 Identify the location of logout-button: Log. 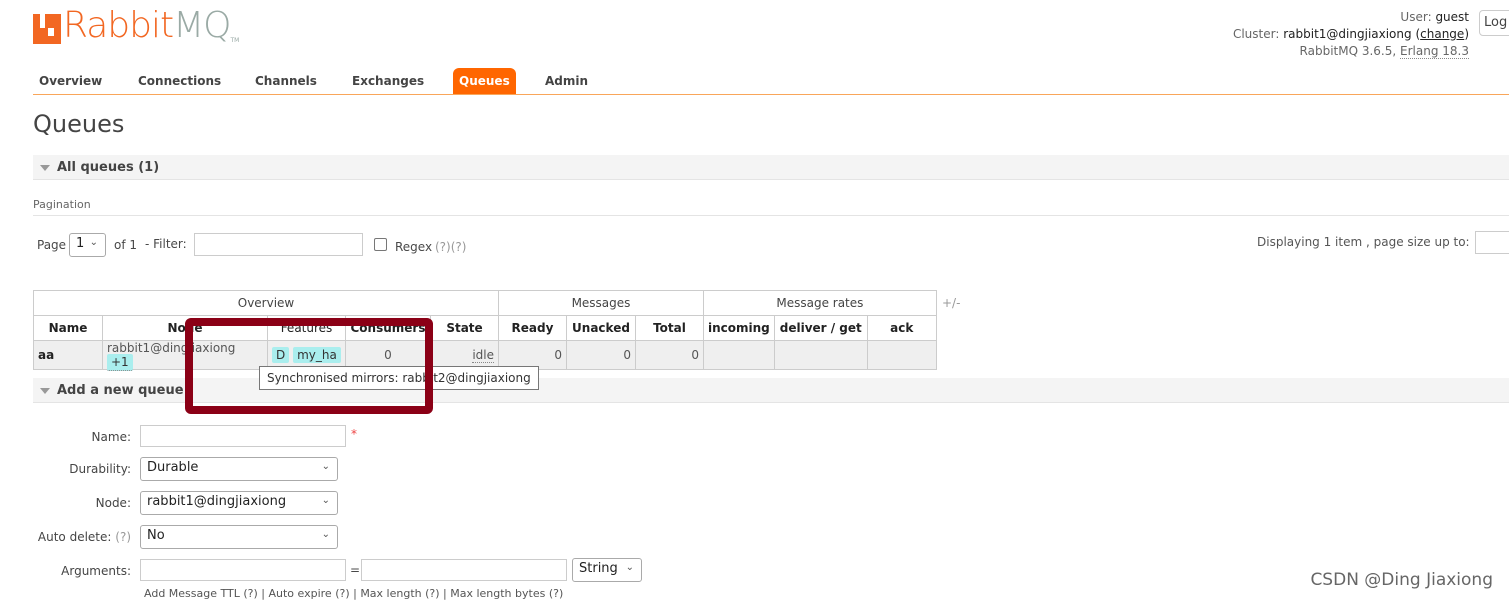
(1494, 23).